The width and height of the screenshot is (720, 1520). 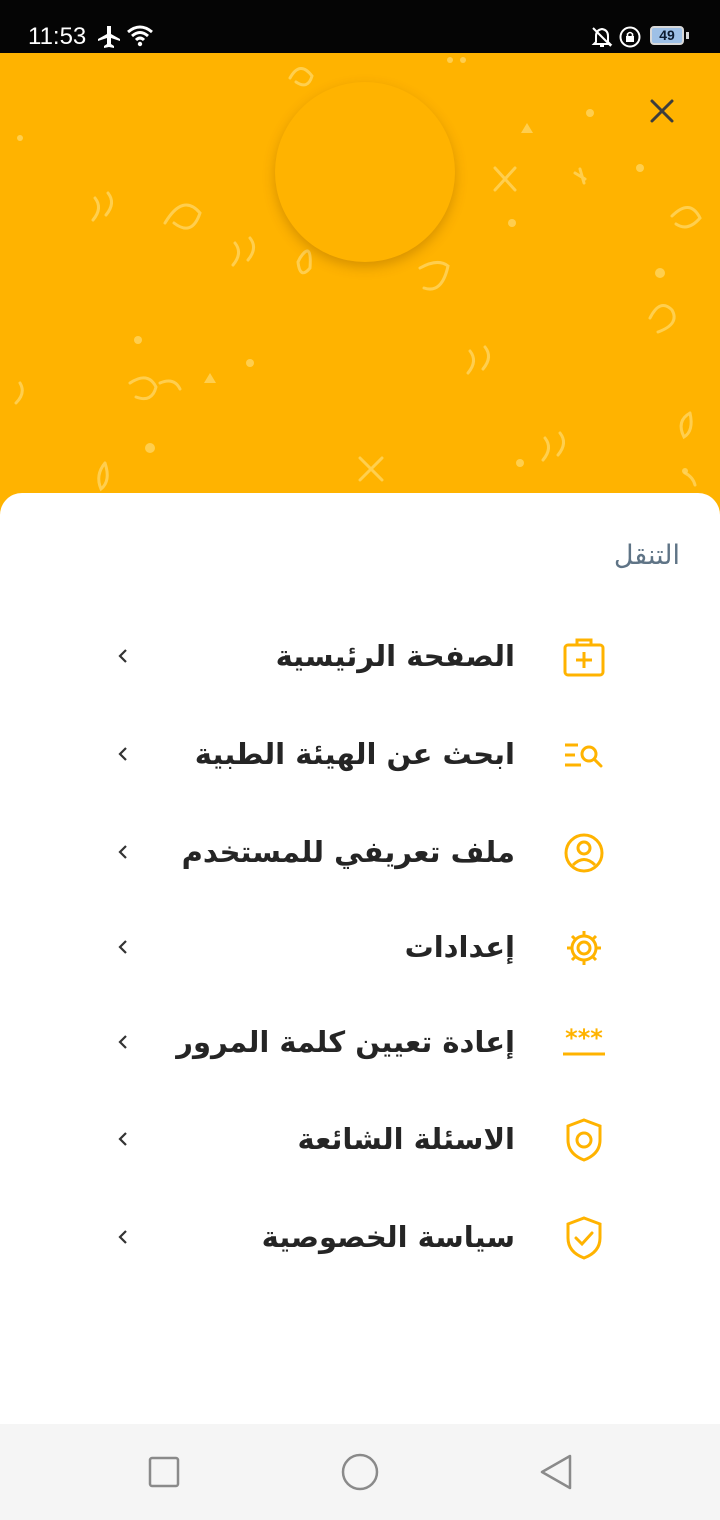 I want to click on section-title: التنقل, so click(x=646, y=555).